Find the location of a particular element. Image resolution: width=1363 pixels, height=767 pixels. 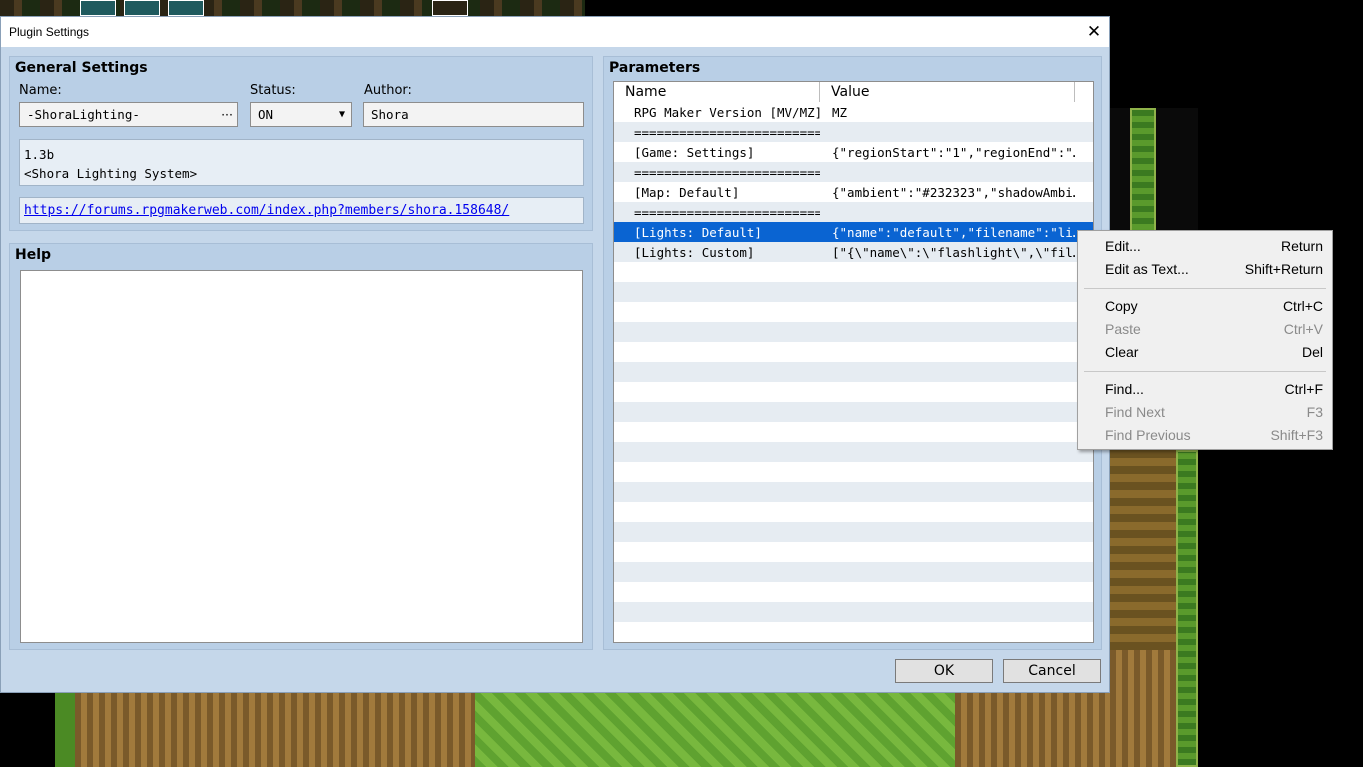

ok-button: OK is located at coordinates (944, 671).